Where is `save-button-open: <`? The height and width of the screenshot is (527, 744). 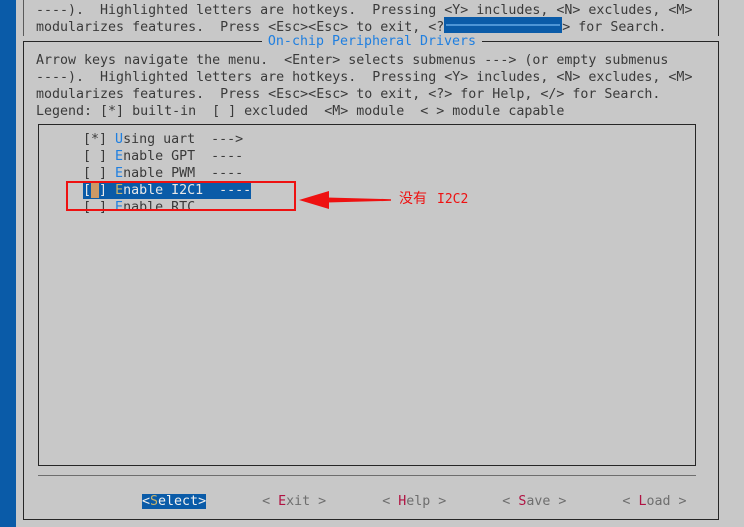
save-button-open: < is located at coordinates (506, 501).